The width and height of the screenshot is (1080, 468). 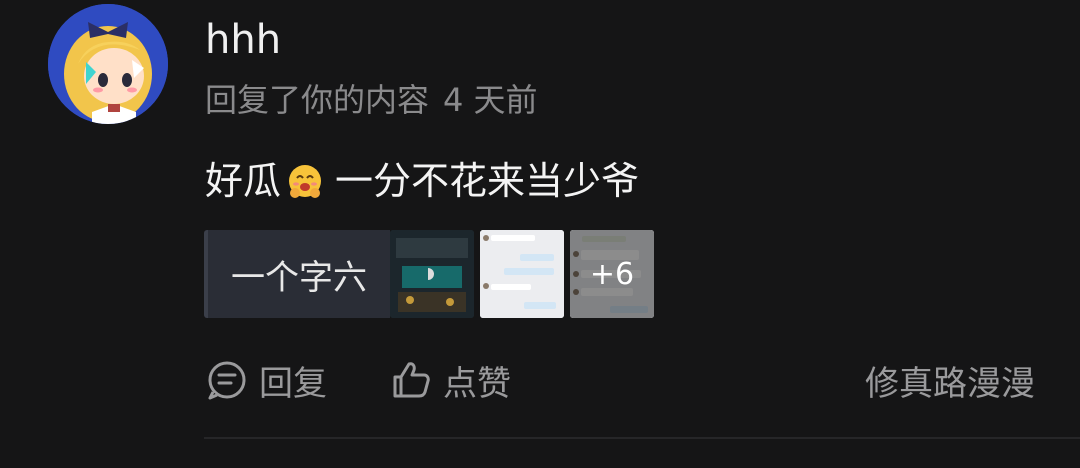 I want to click on comment-text-after: 一分不花来当少爷, so click(x=487, y=181).